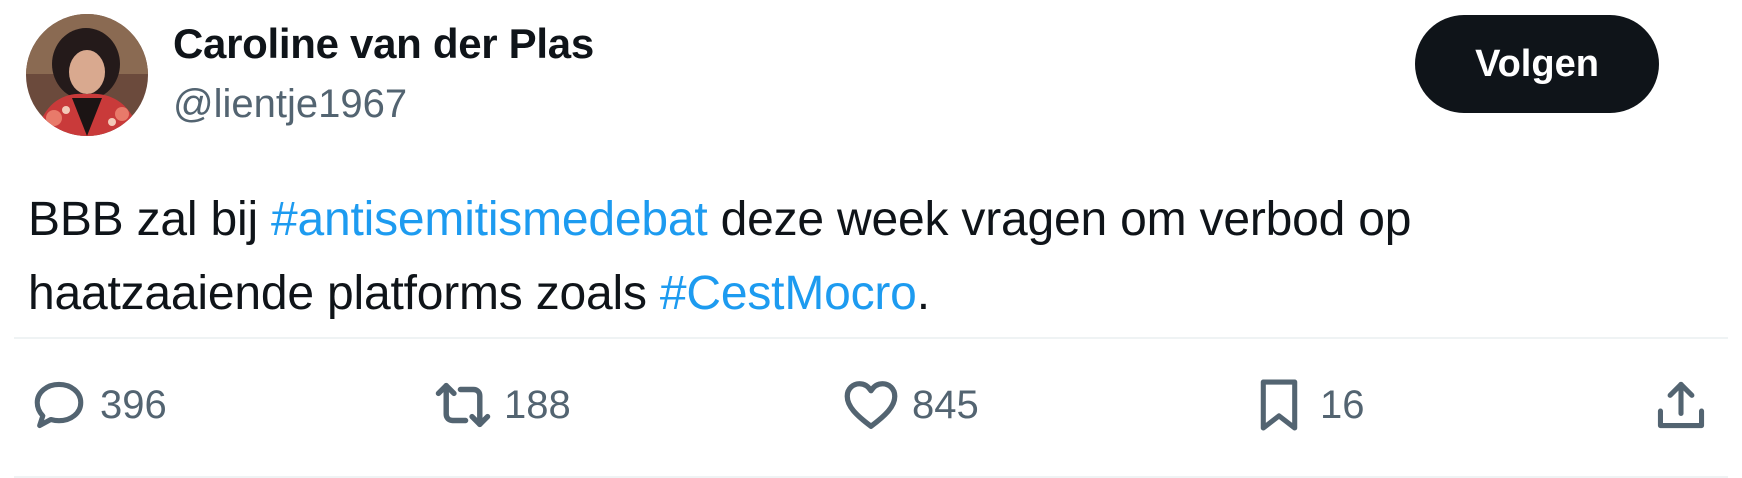 The width and height of the screenshot is (1742, 478). What do you see at coordinates (923, 293) in the screenshot?
I see `tweet-text-segment: .` at bounding box center [923, 293].